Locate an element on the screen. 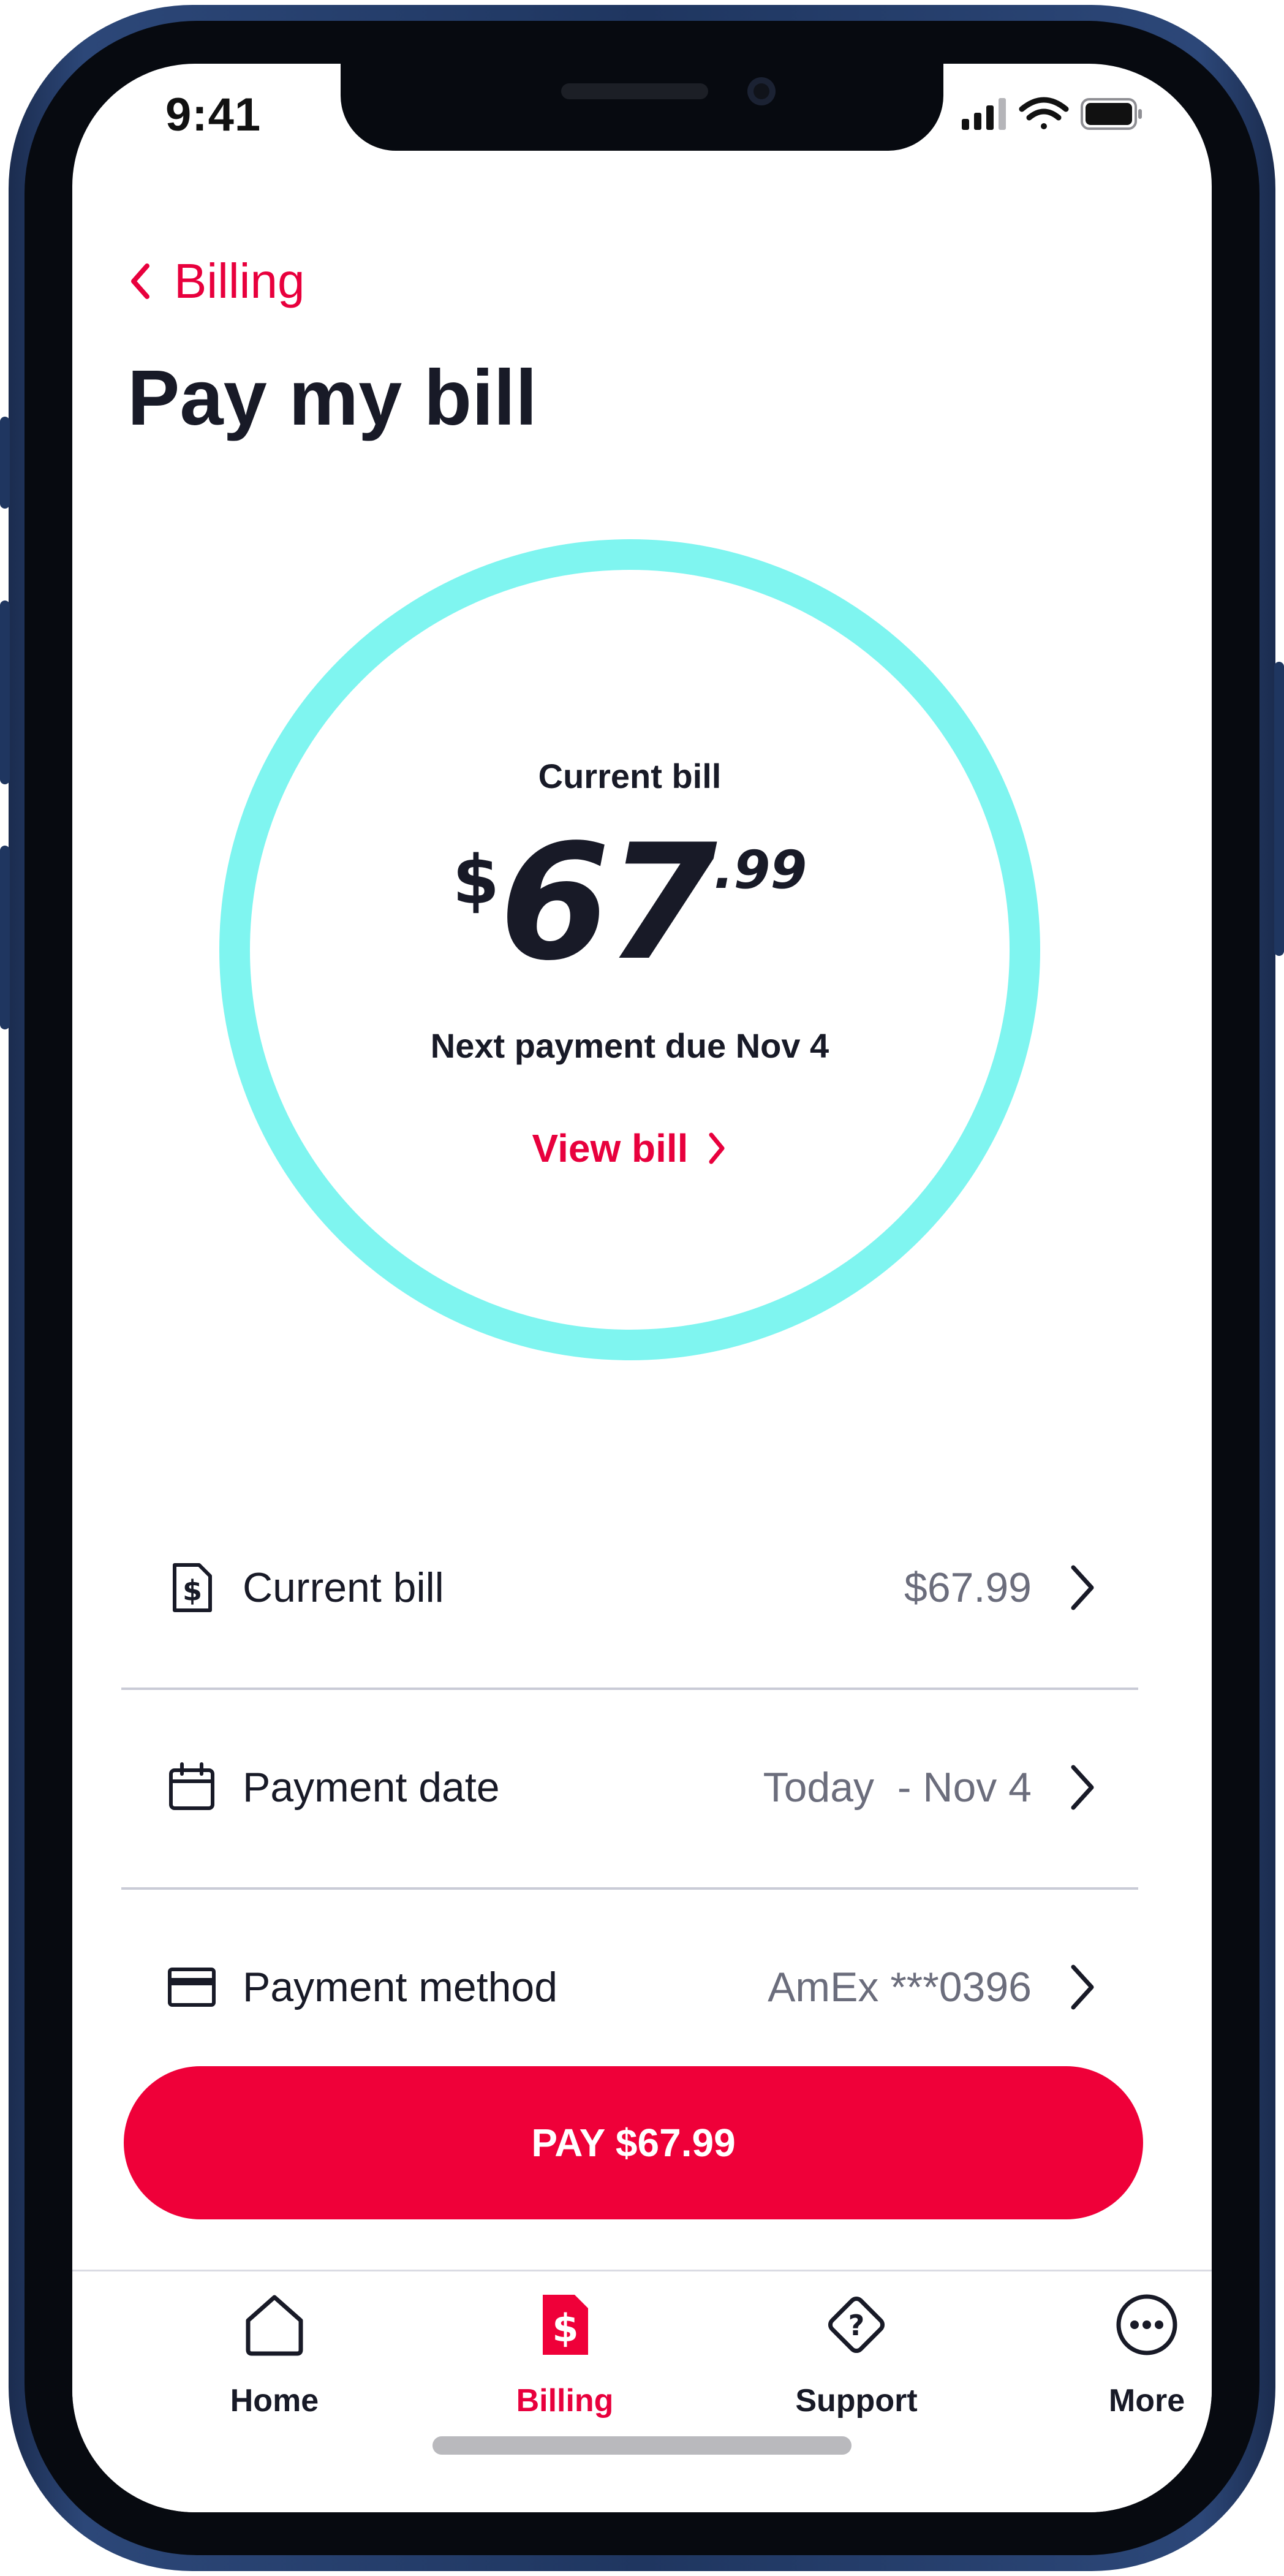  tab-label: Billing is located at coordinates (565, 2401).